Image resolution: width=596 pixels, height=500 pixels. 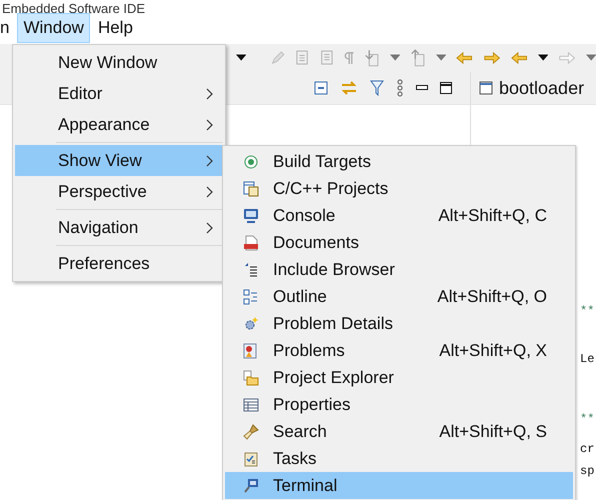 I want to click on up-arrow-icon, so click(x=418, y=58).